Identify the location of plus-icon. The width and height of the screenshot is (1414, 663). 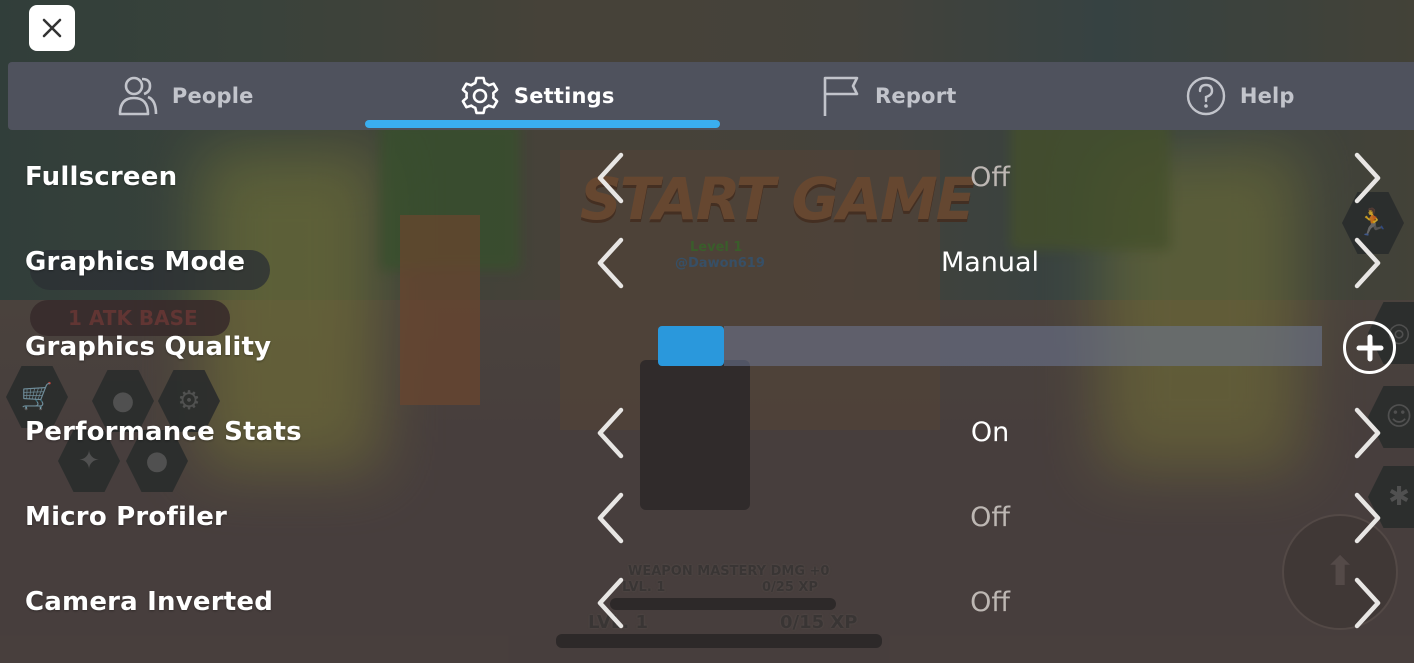
(1369, 347).